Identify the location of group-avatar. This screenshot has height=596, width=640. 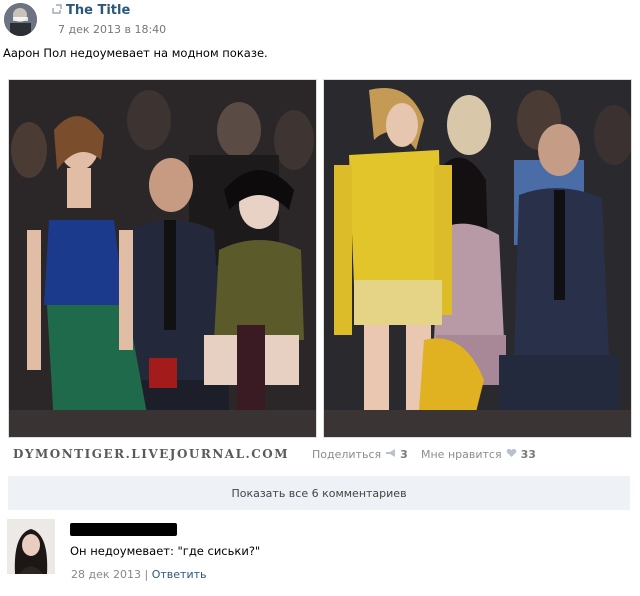
(20, 19).